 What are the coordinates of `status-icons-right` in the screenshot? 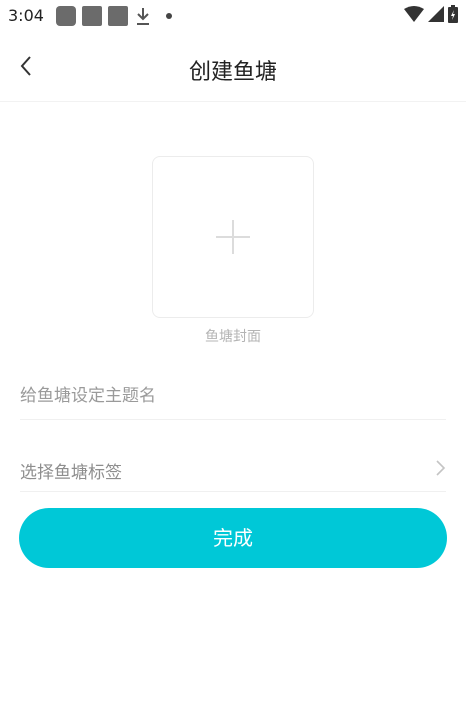 It's located at (431, 16).